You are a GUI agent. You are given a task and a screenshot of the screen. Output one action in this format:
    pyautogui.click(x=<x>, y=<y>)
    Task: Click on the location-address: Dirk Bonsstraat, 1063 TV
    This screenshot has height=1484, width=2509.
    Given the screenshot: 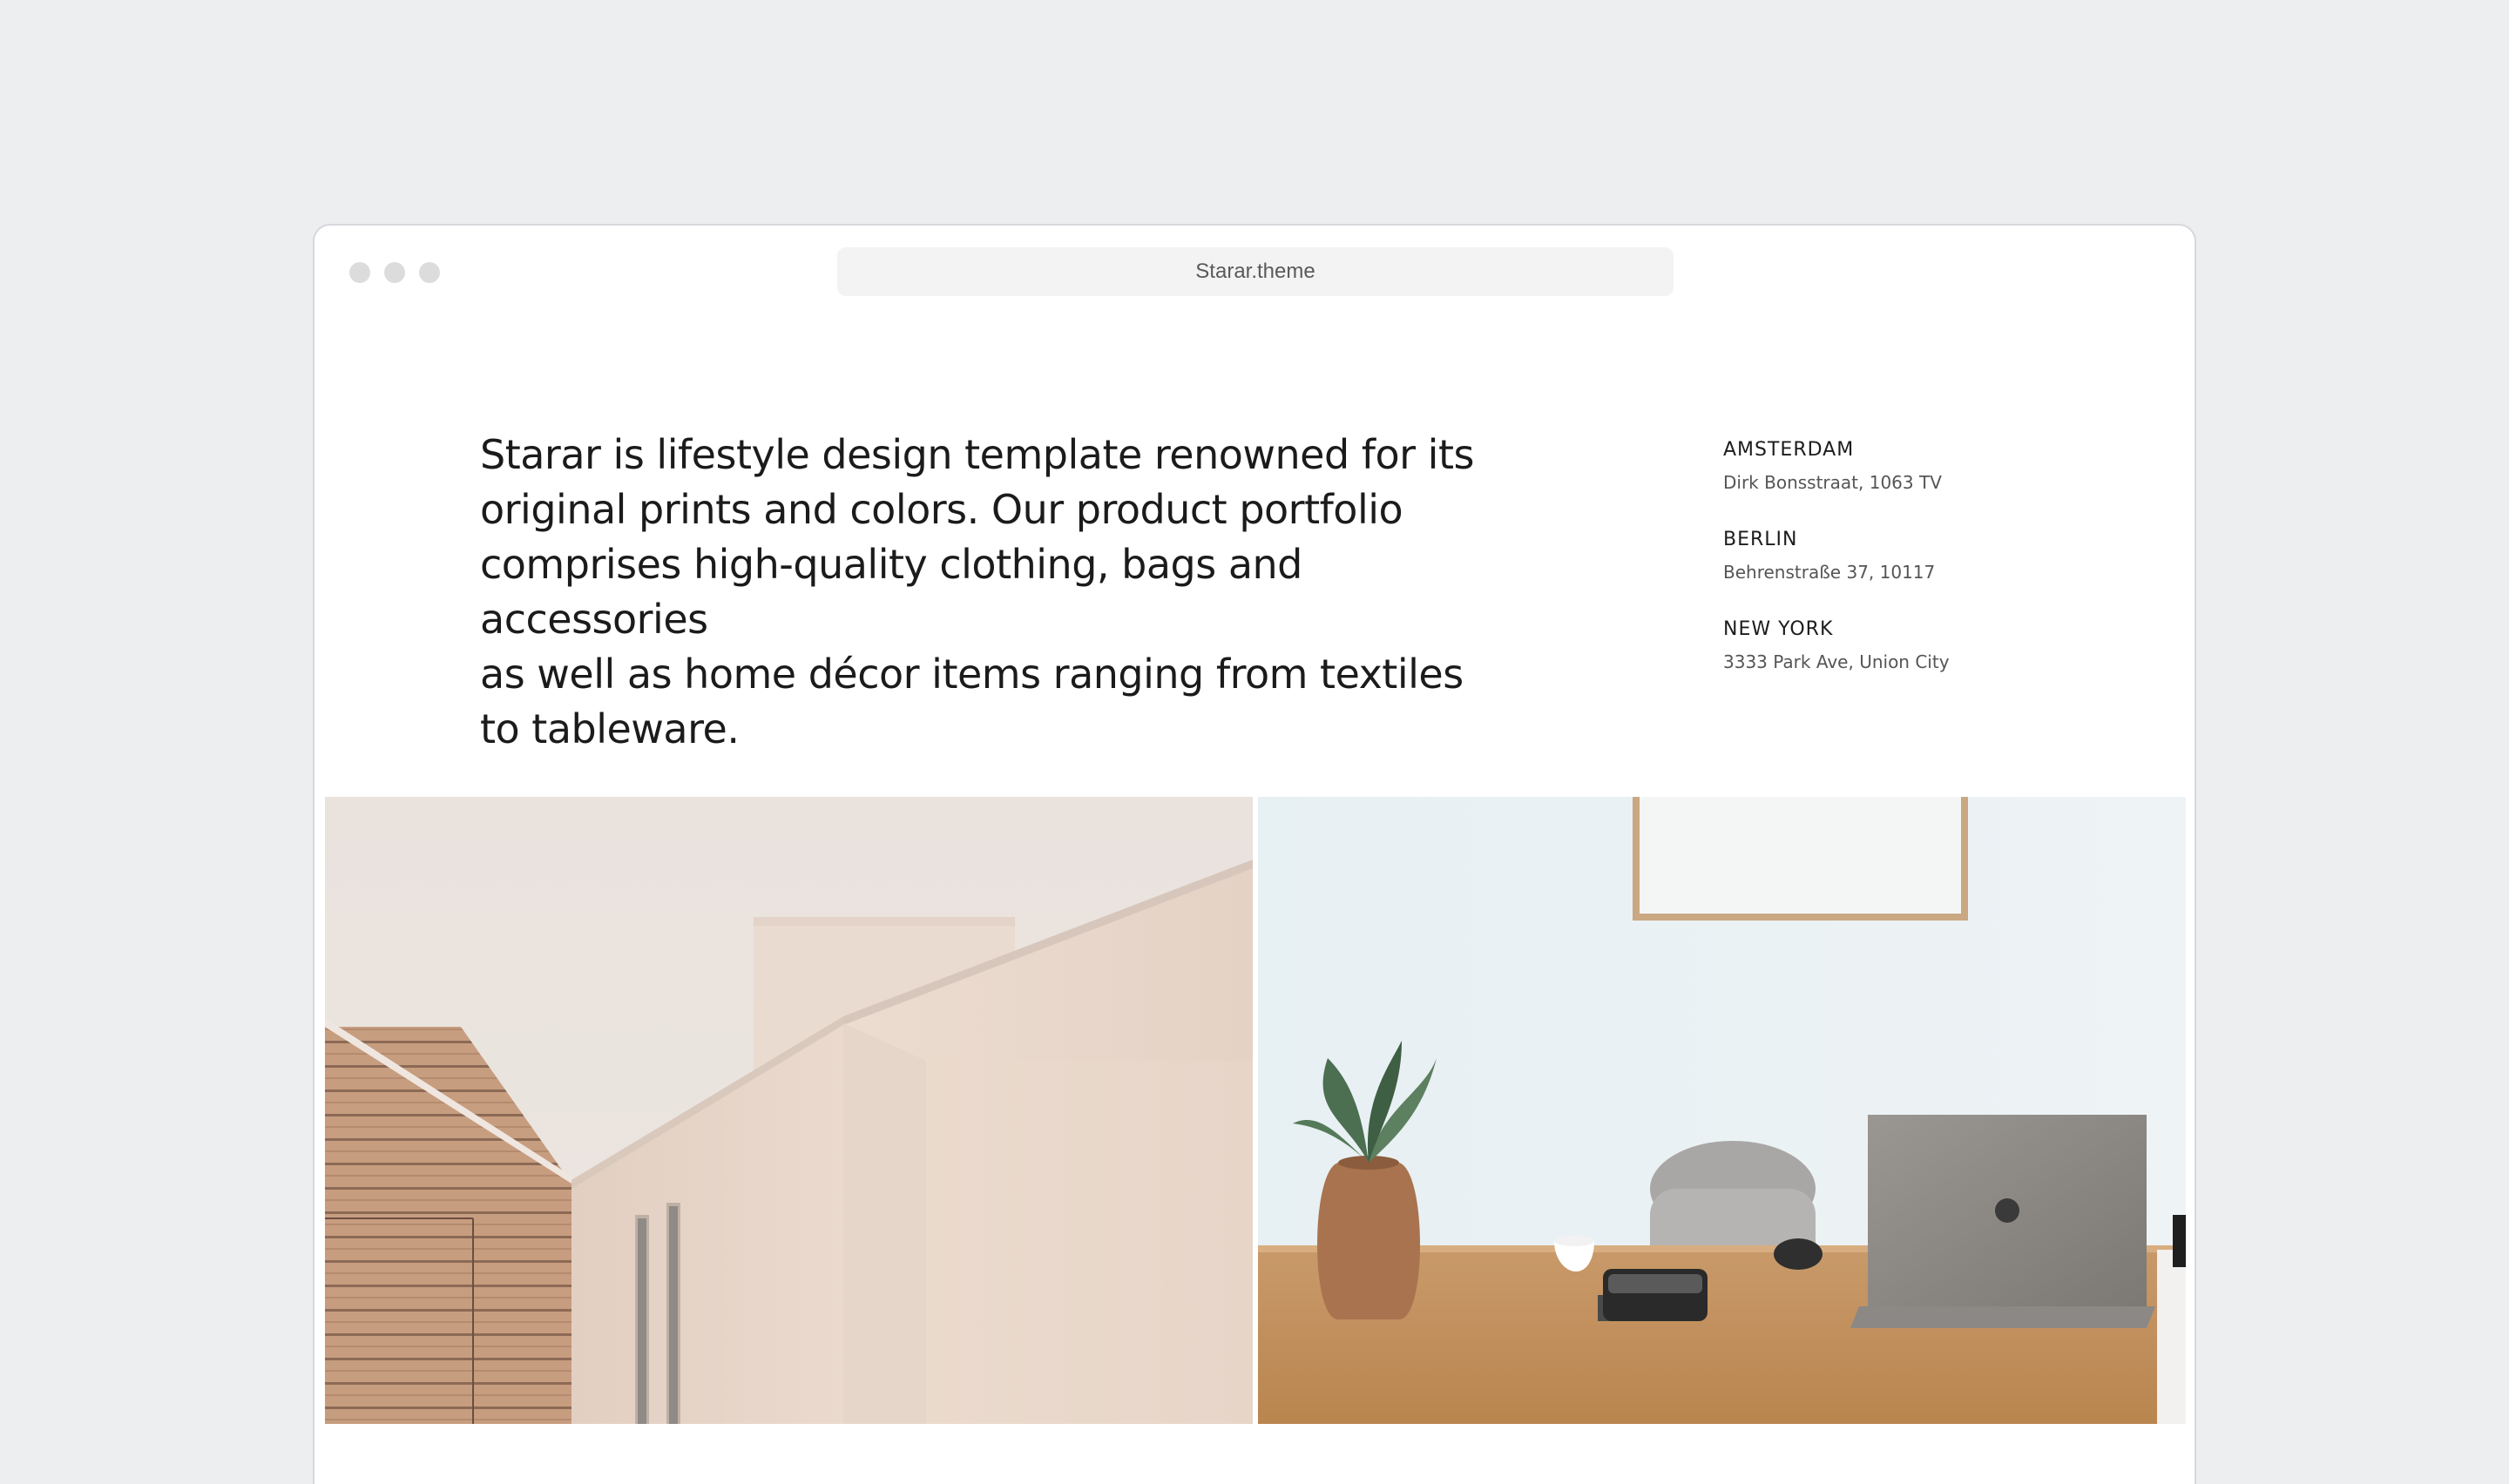 What is the action you would take?
    pyautogui.click(x=1832, y=483)
    